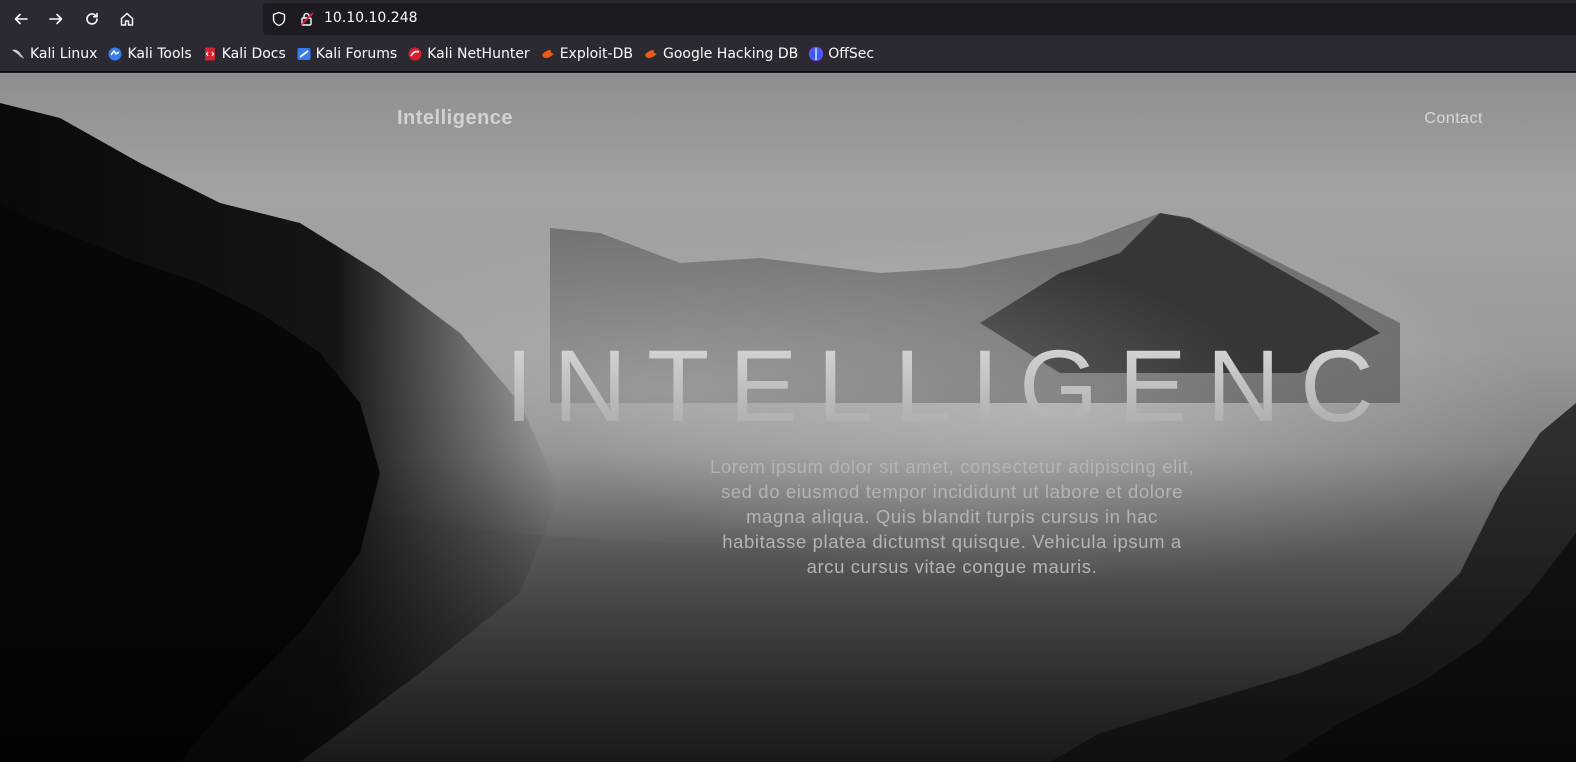 The width and height of the screenshot is (1576, 762). Describe the element at coordinates (279, 19) in the screenshot. I see `tracking-protection-shield-icon` at that location.